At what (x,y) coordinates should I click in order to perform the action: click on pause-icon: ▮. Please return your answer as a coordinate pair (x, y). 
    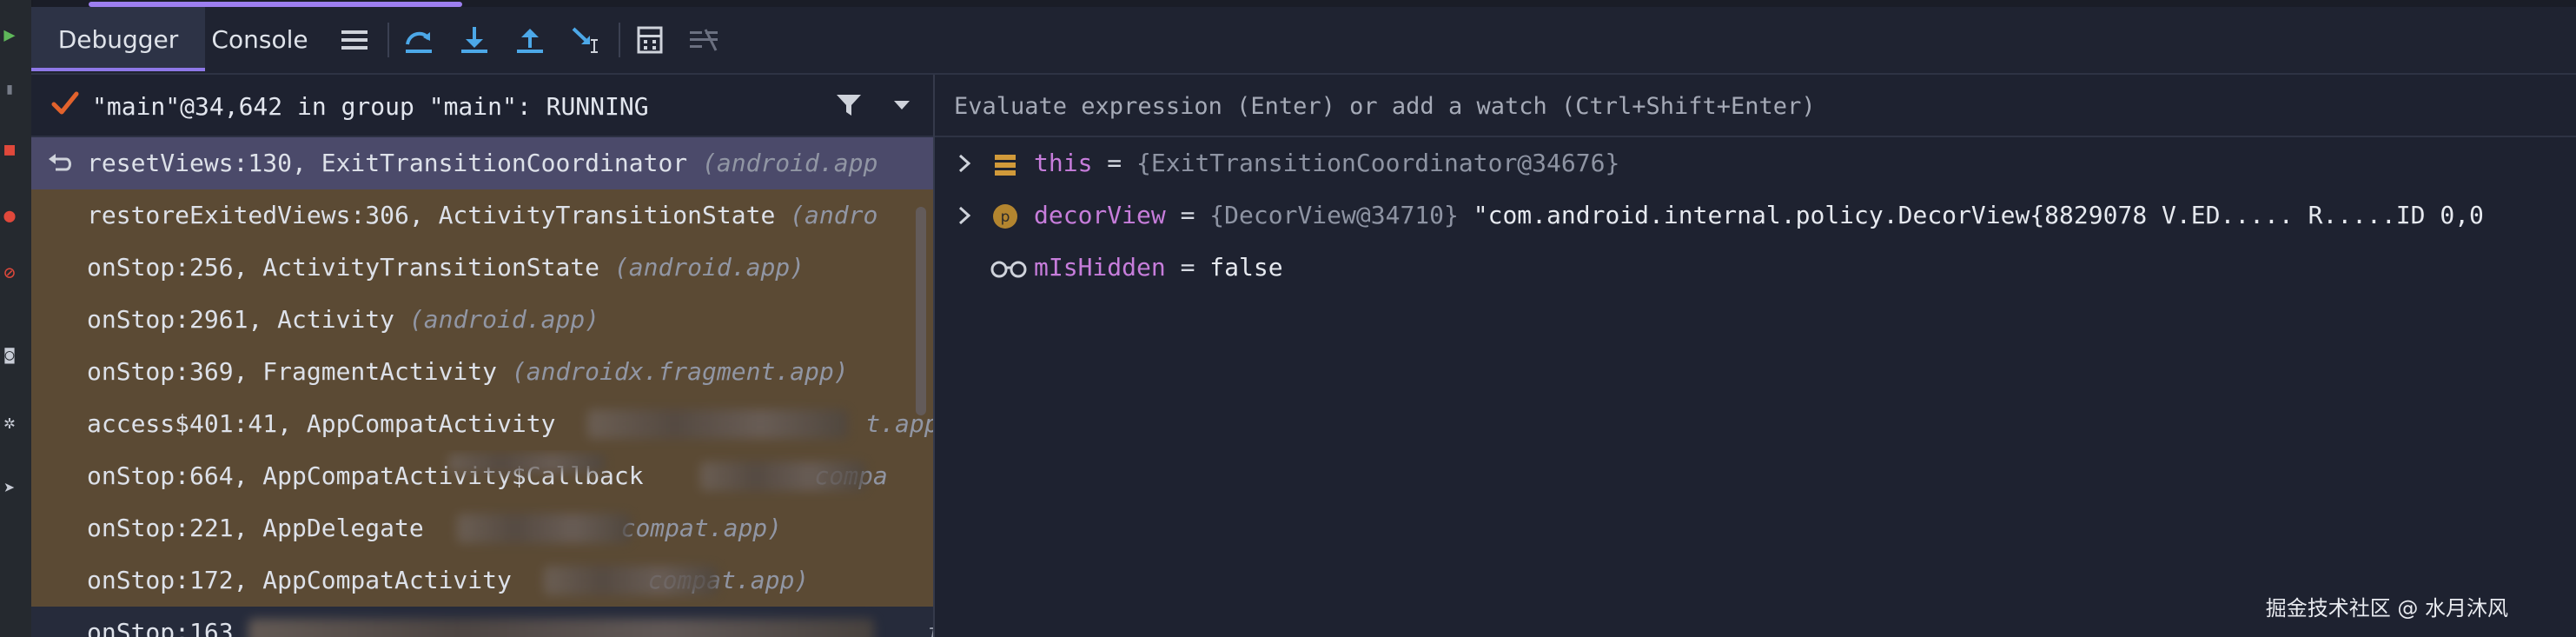
    Looking at the image, I should click on (9, 90).